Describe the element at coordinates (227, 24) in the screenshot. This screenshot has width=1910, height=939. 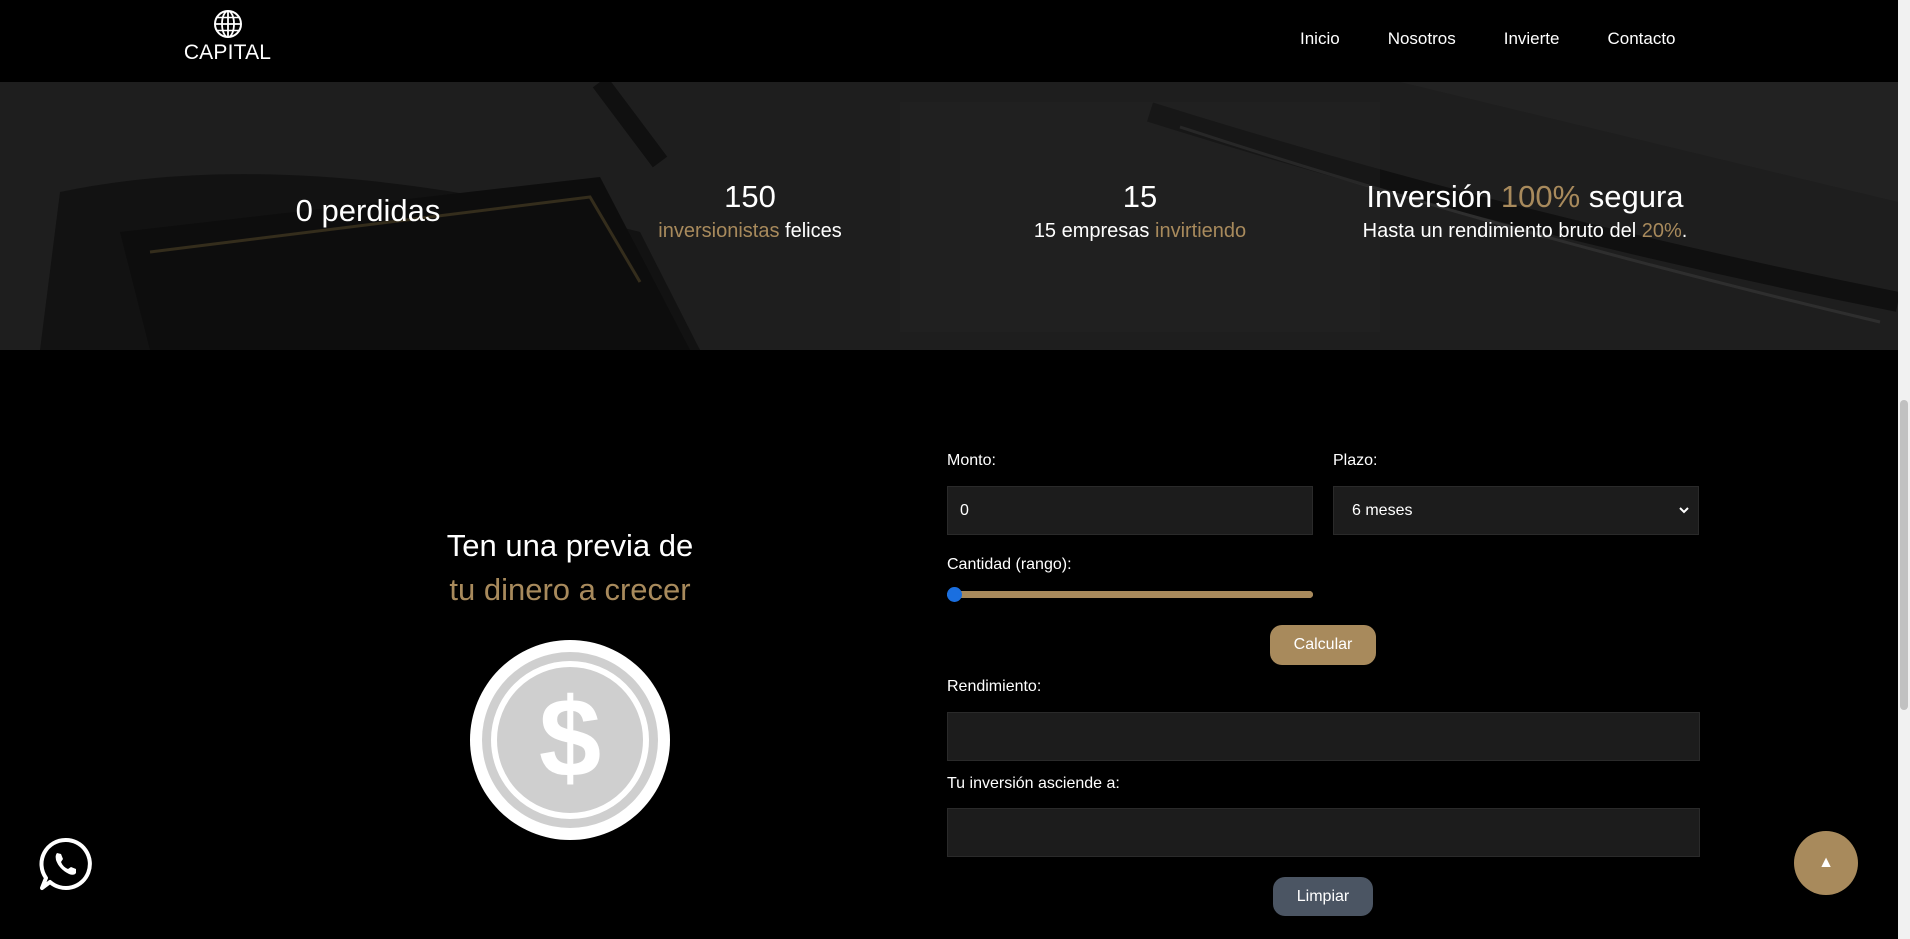
I see `globe-icon` at that location.